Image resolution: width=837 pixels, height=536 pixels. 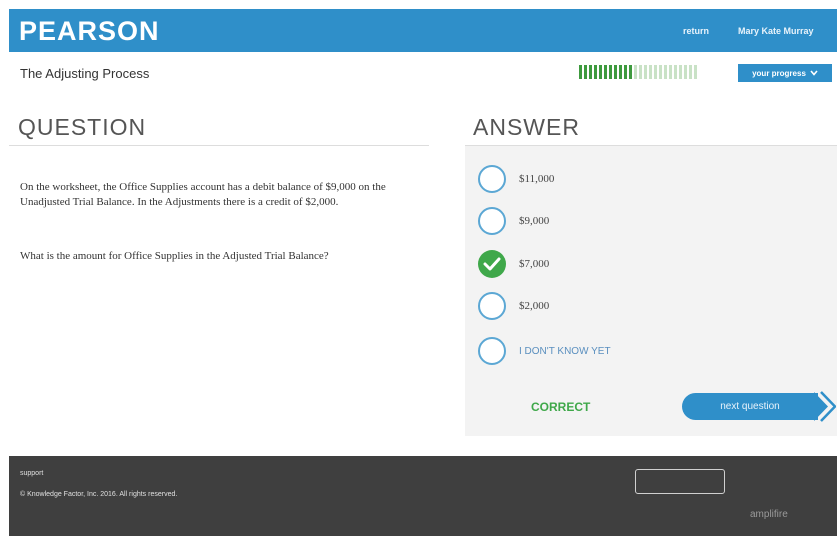 I want to click on answer-option-label: $2,000, so click(x=534, y=306).